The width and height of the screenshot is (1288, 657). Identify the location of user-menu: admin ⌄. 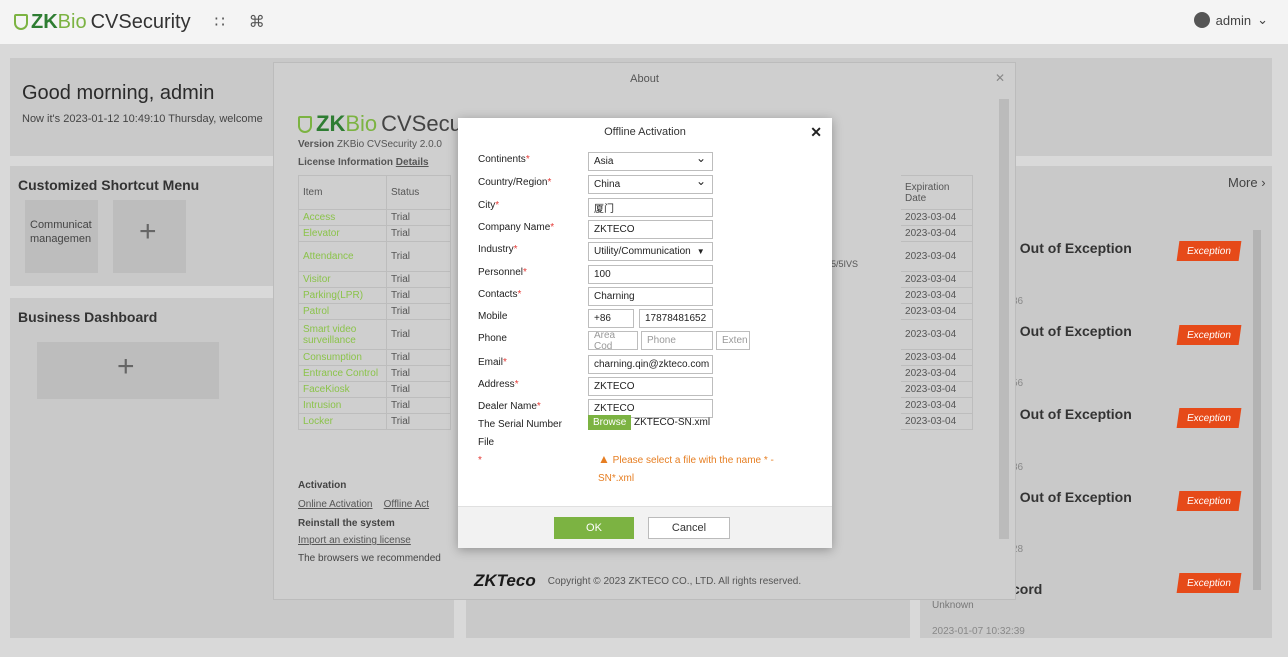
(1230, 20).